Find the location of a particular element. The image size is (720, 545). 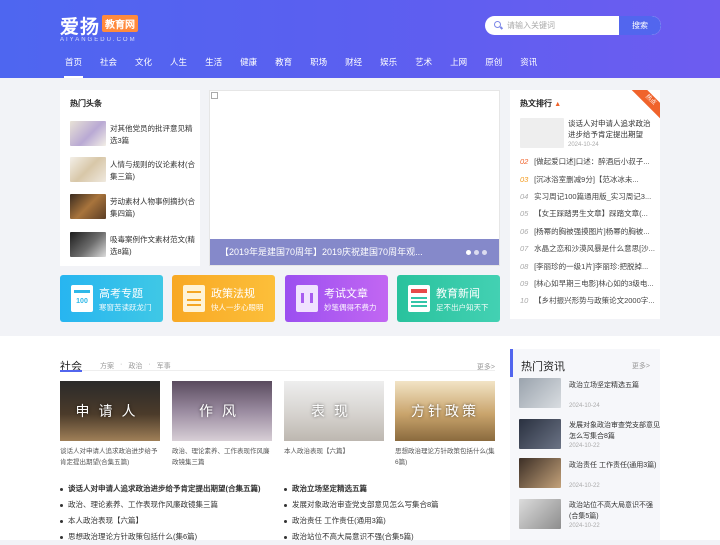

rank-number: 08 is located at coordinates (524, 266).